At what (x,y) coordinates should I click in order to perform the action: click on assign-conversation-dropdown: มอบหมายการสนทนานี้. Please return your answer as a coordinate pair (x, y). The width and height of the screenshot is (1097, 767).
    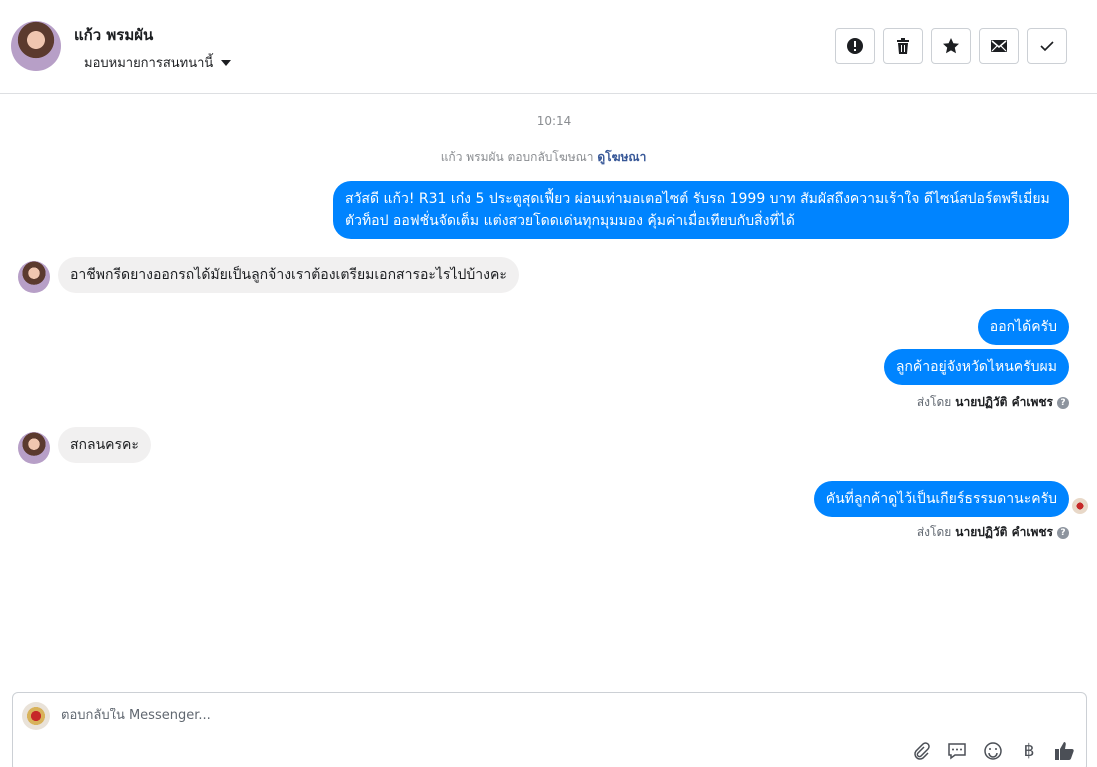
    Looking at the image, I should click on (158, 62).